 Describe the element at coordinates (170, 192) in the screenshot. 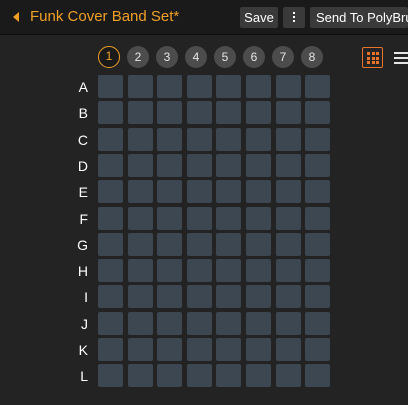

I see `preset-slot-e3` at that location.